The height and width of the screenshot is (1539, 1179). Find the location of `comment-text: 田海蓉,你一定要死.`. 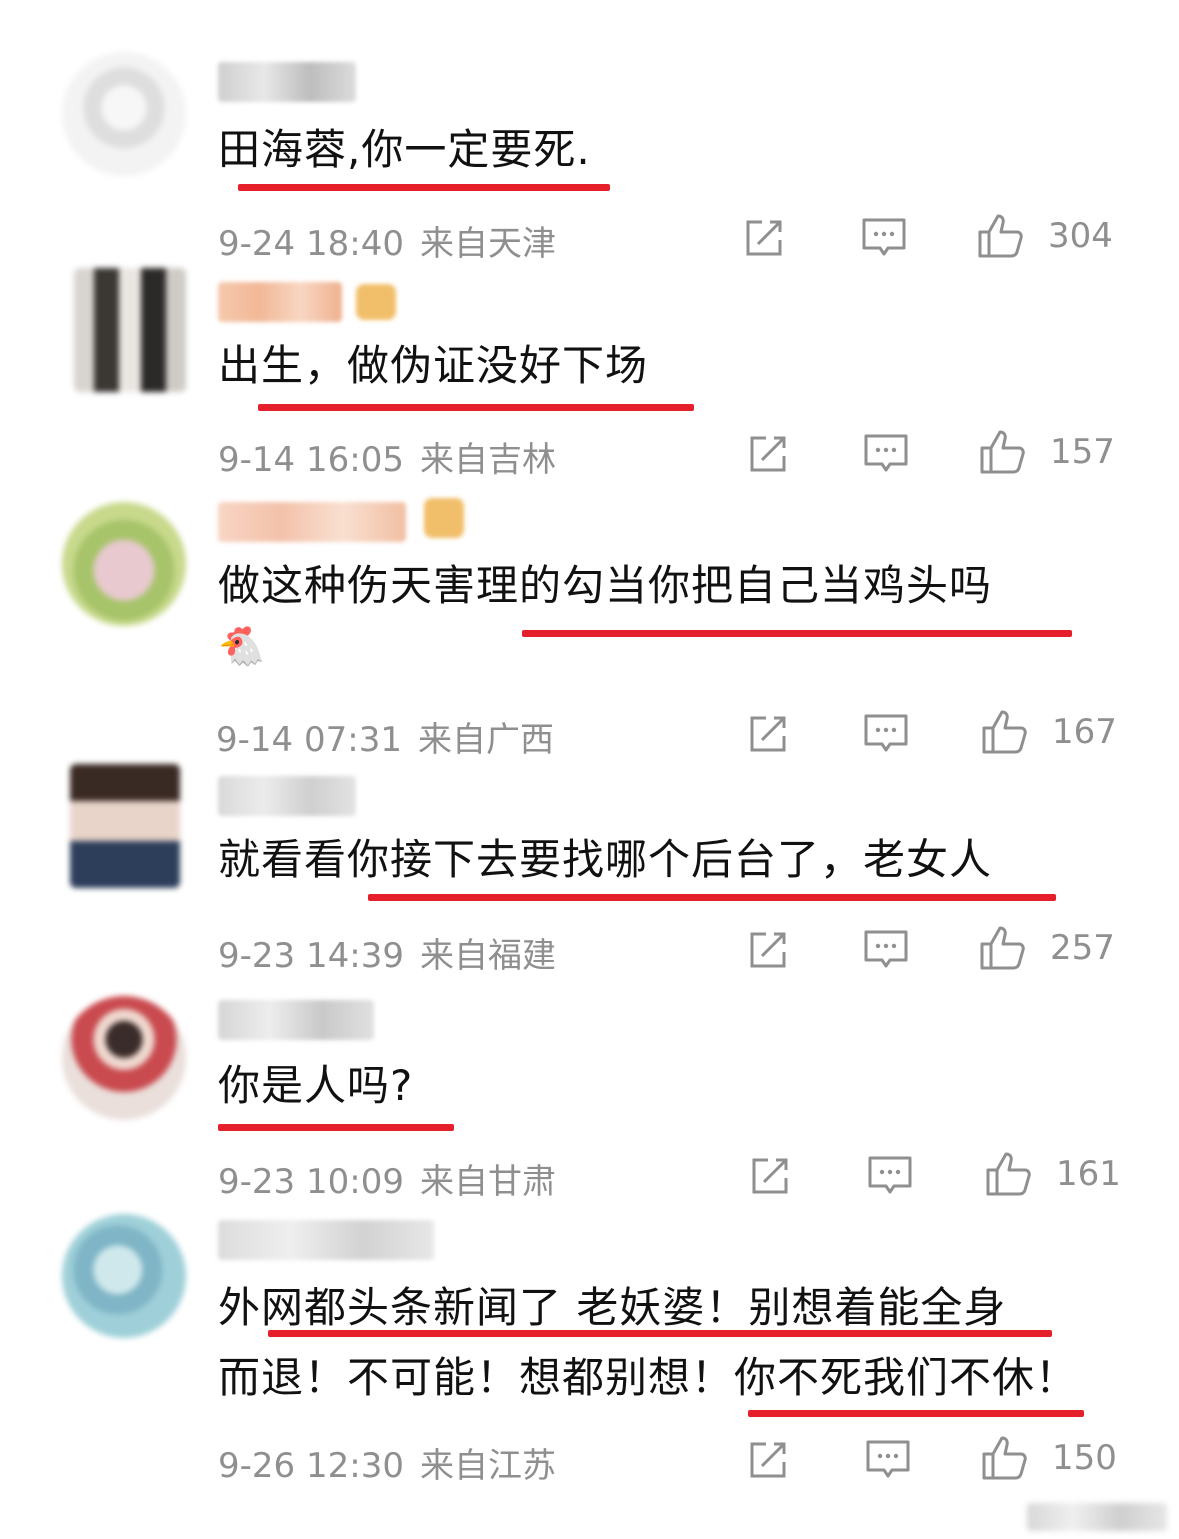

comment-text: 田海蓉,你一定要死. is located at coordinates (404, 149).